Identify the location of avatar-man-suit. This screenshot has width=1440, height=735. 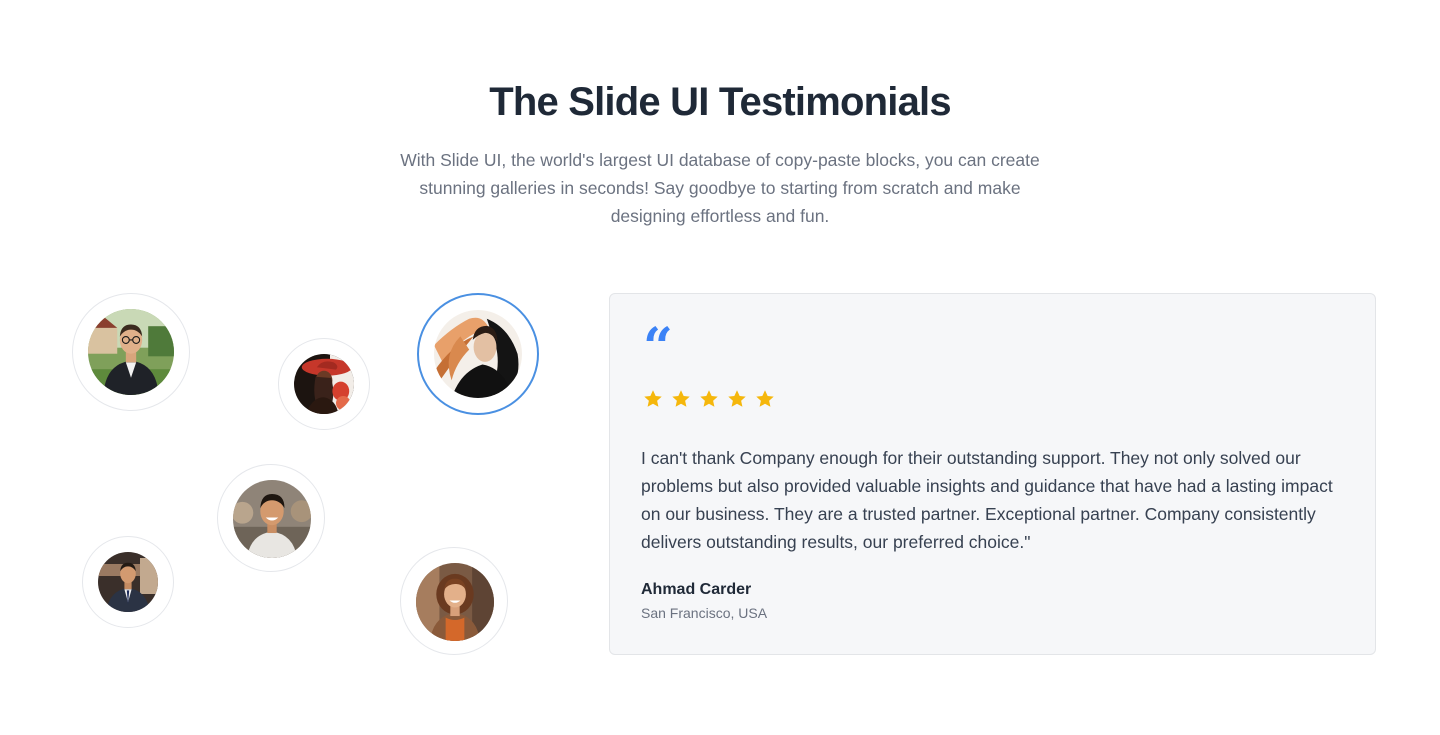
(128, 582).